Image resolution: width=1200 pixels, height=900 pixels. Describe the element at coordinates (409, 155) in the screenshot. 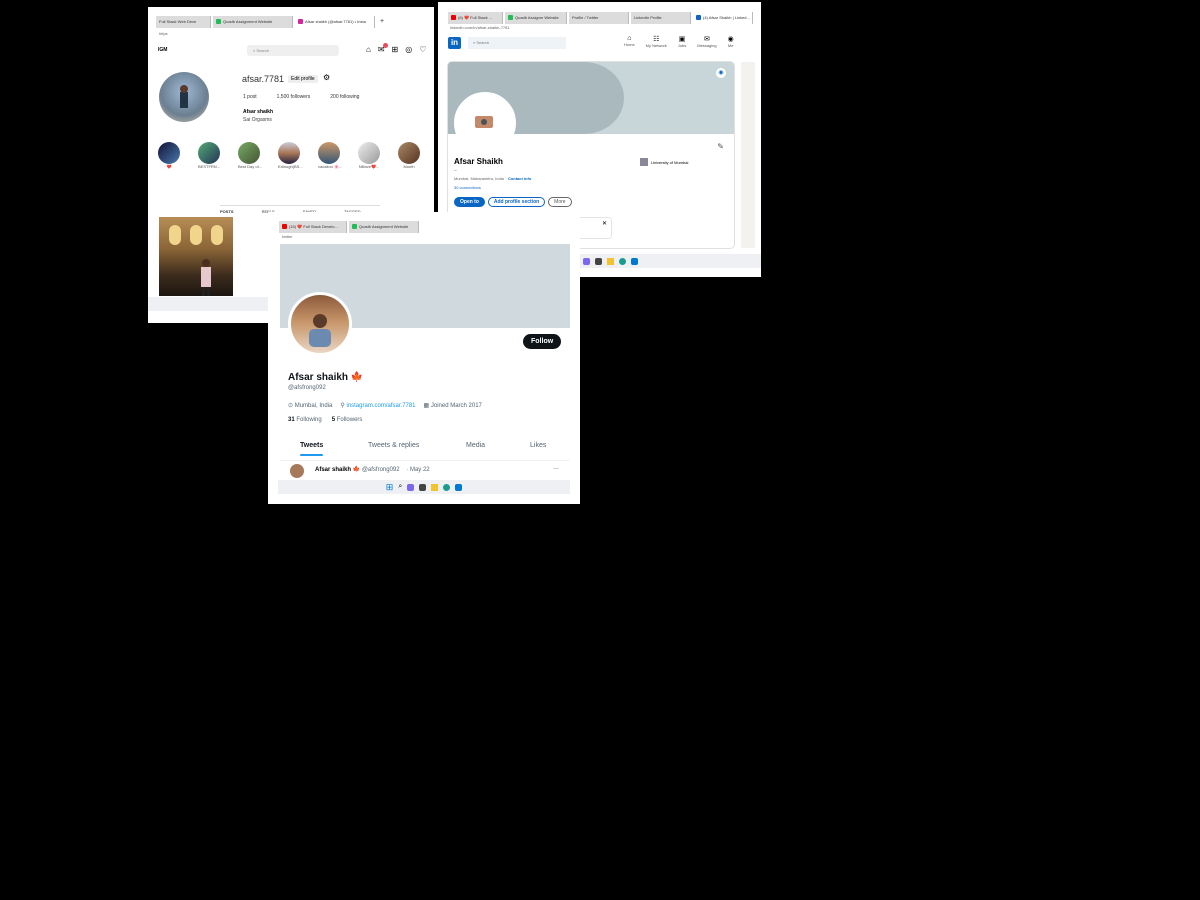

I see `highlight-item: Month` at that location.